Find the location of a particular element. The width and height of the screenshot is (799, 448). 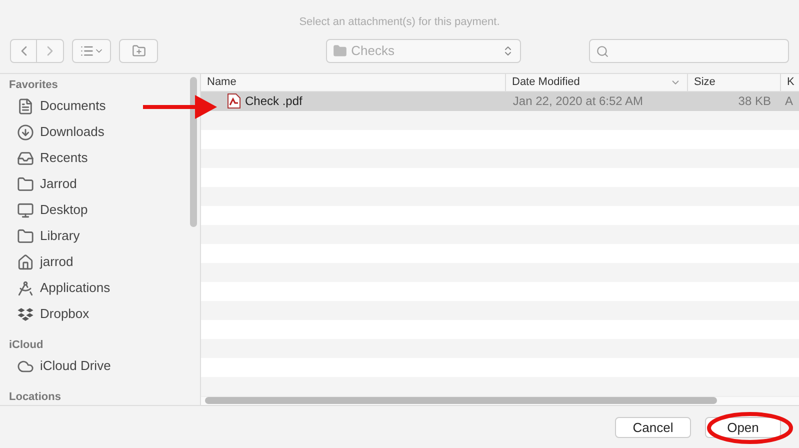

sidebar-item: Applications is located at coordinates (61, 288).